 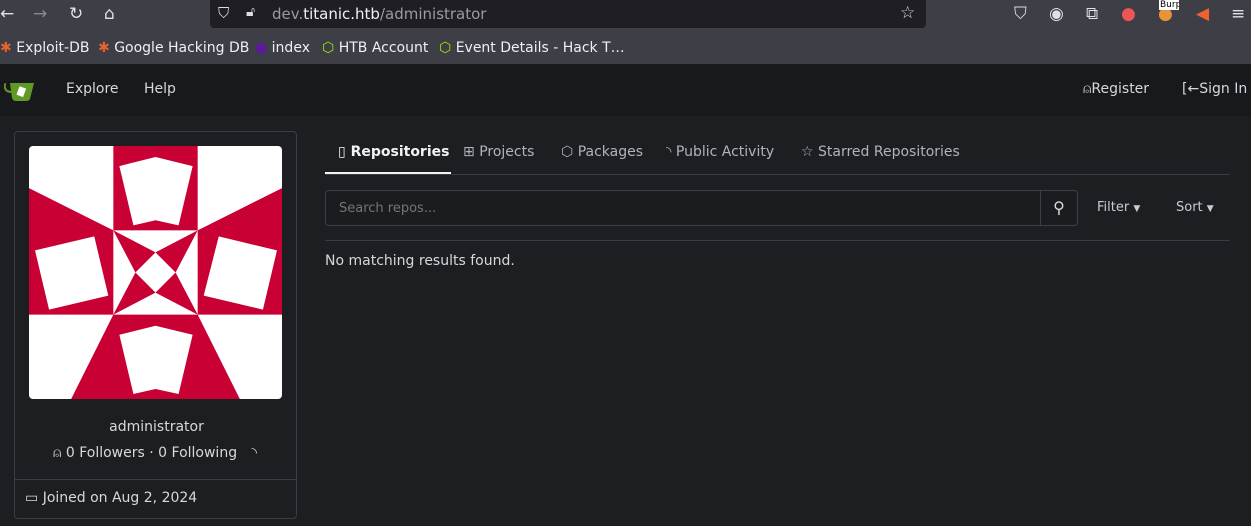 I want to click on followers-link: 0 Followers, so click(x=105, y=453).